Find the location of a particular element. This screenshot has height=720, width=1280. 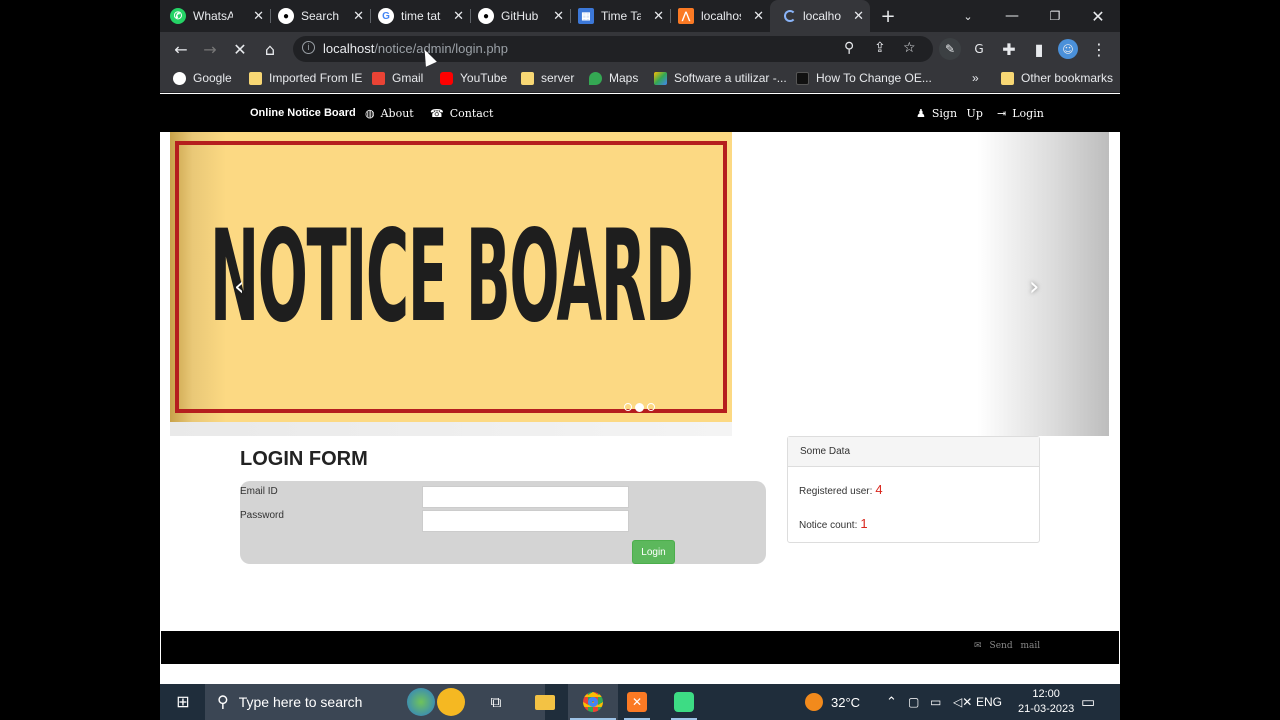

tab-github: ● GitHub ✕ is located at coordinates (520, 16).